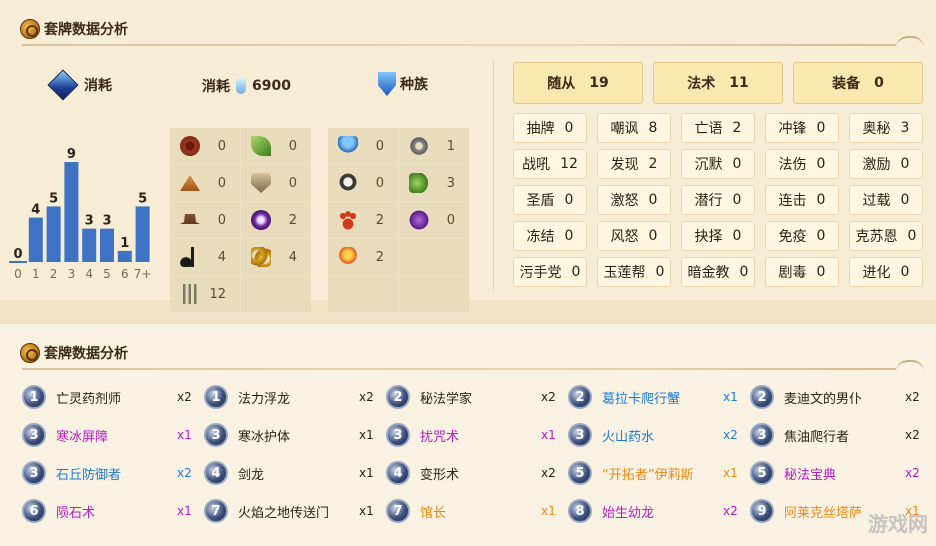  Describe the element at coordinates (433, 513) in the screenshot. I see `card-name: 馆长` at that location.